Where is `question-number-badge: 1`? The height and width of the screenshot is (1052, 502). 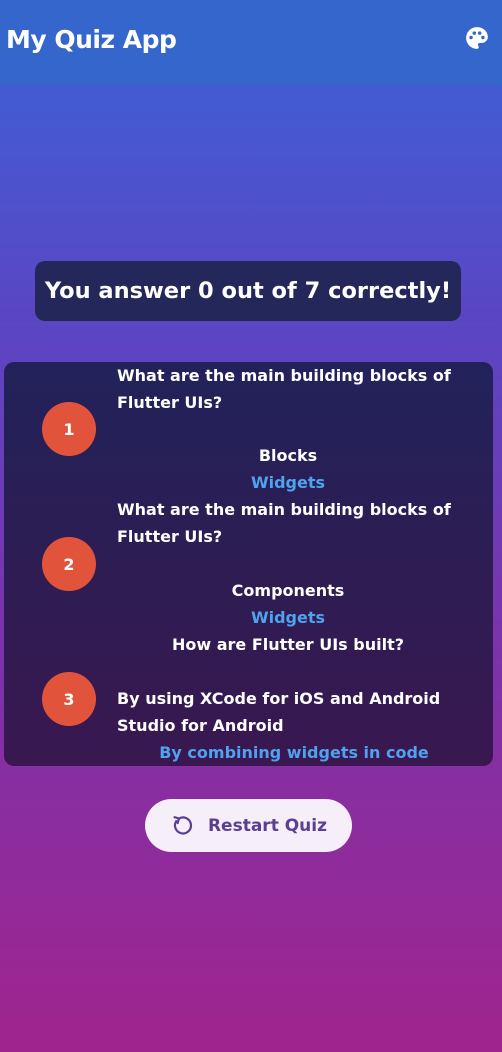 question-number-badge: 1 is located at coordinates (69, 429).